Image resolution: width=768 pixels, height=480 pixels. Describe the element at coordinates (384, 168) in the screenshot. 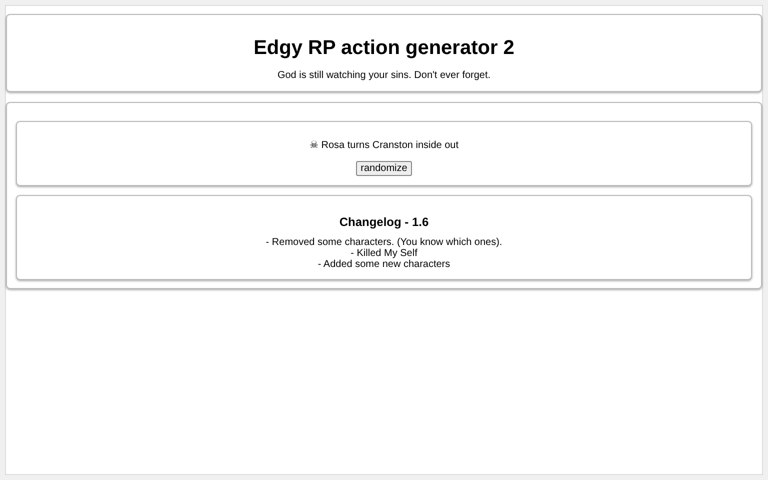

I see `randomize-button: randomize` at that location.